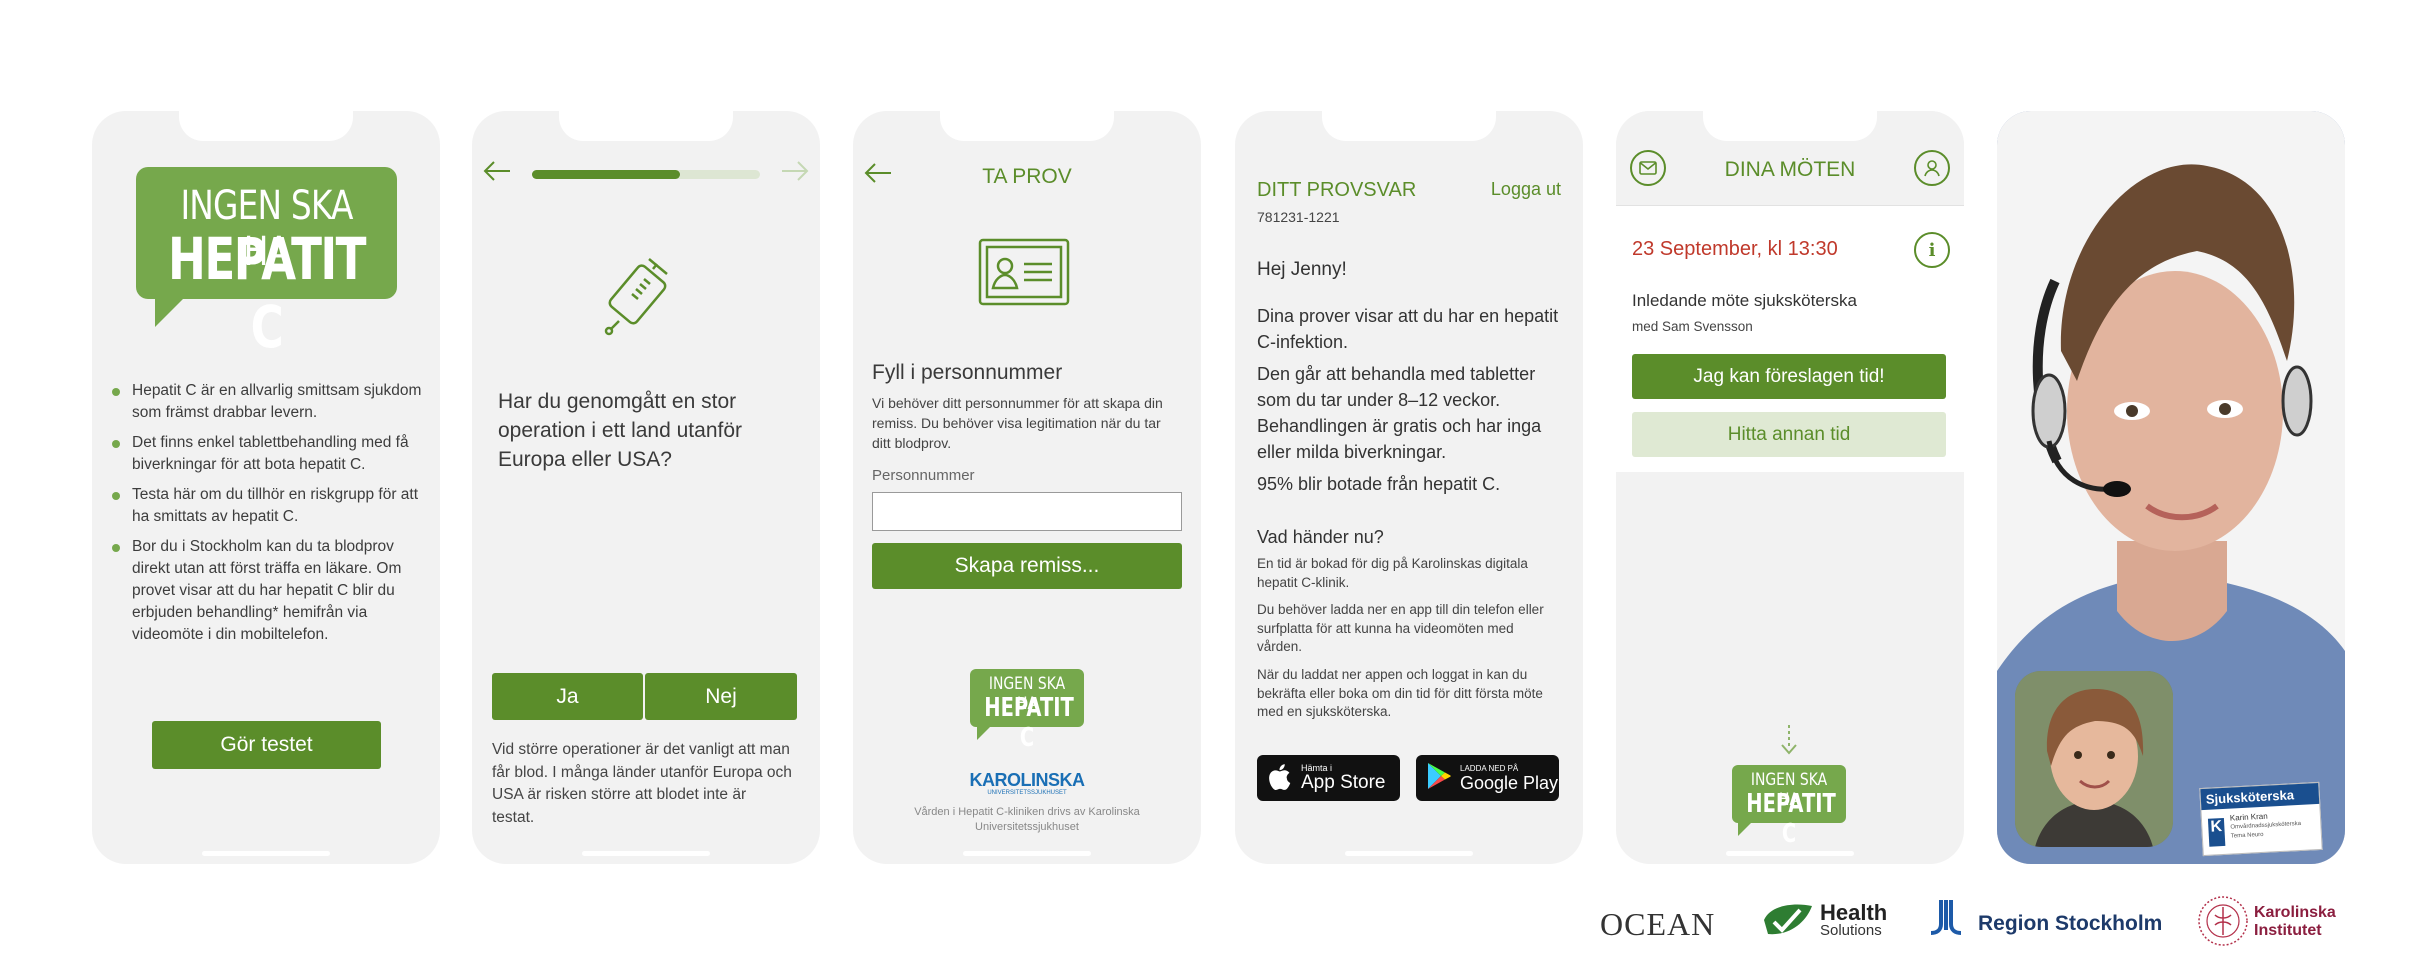  What do you see at coordinates (1851, 930) in the screenshot?
I see `solutions-logo-text: Solutions` at bounding box center [1851, 930].